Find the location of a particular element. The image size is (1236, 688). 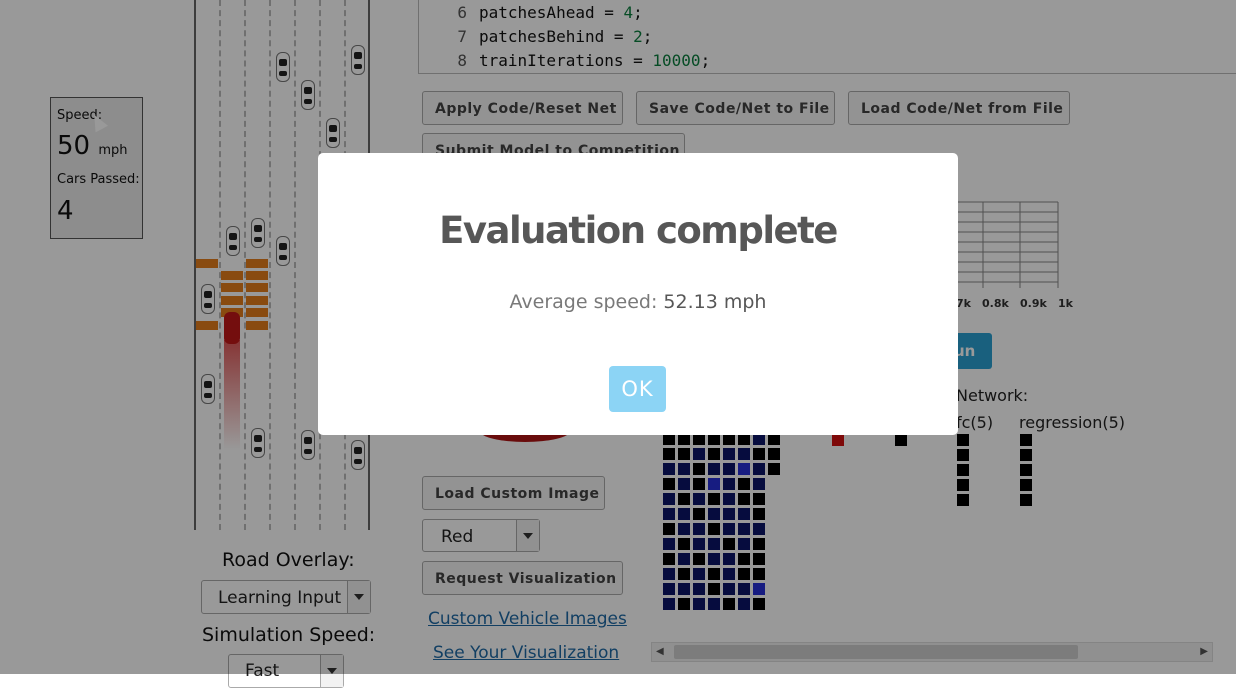

average-speed-value: 52.13 mph is located at coordinates (715, 302).